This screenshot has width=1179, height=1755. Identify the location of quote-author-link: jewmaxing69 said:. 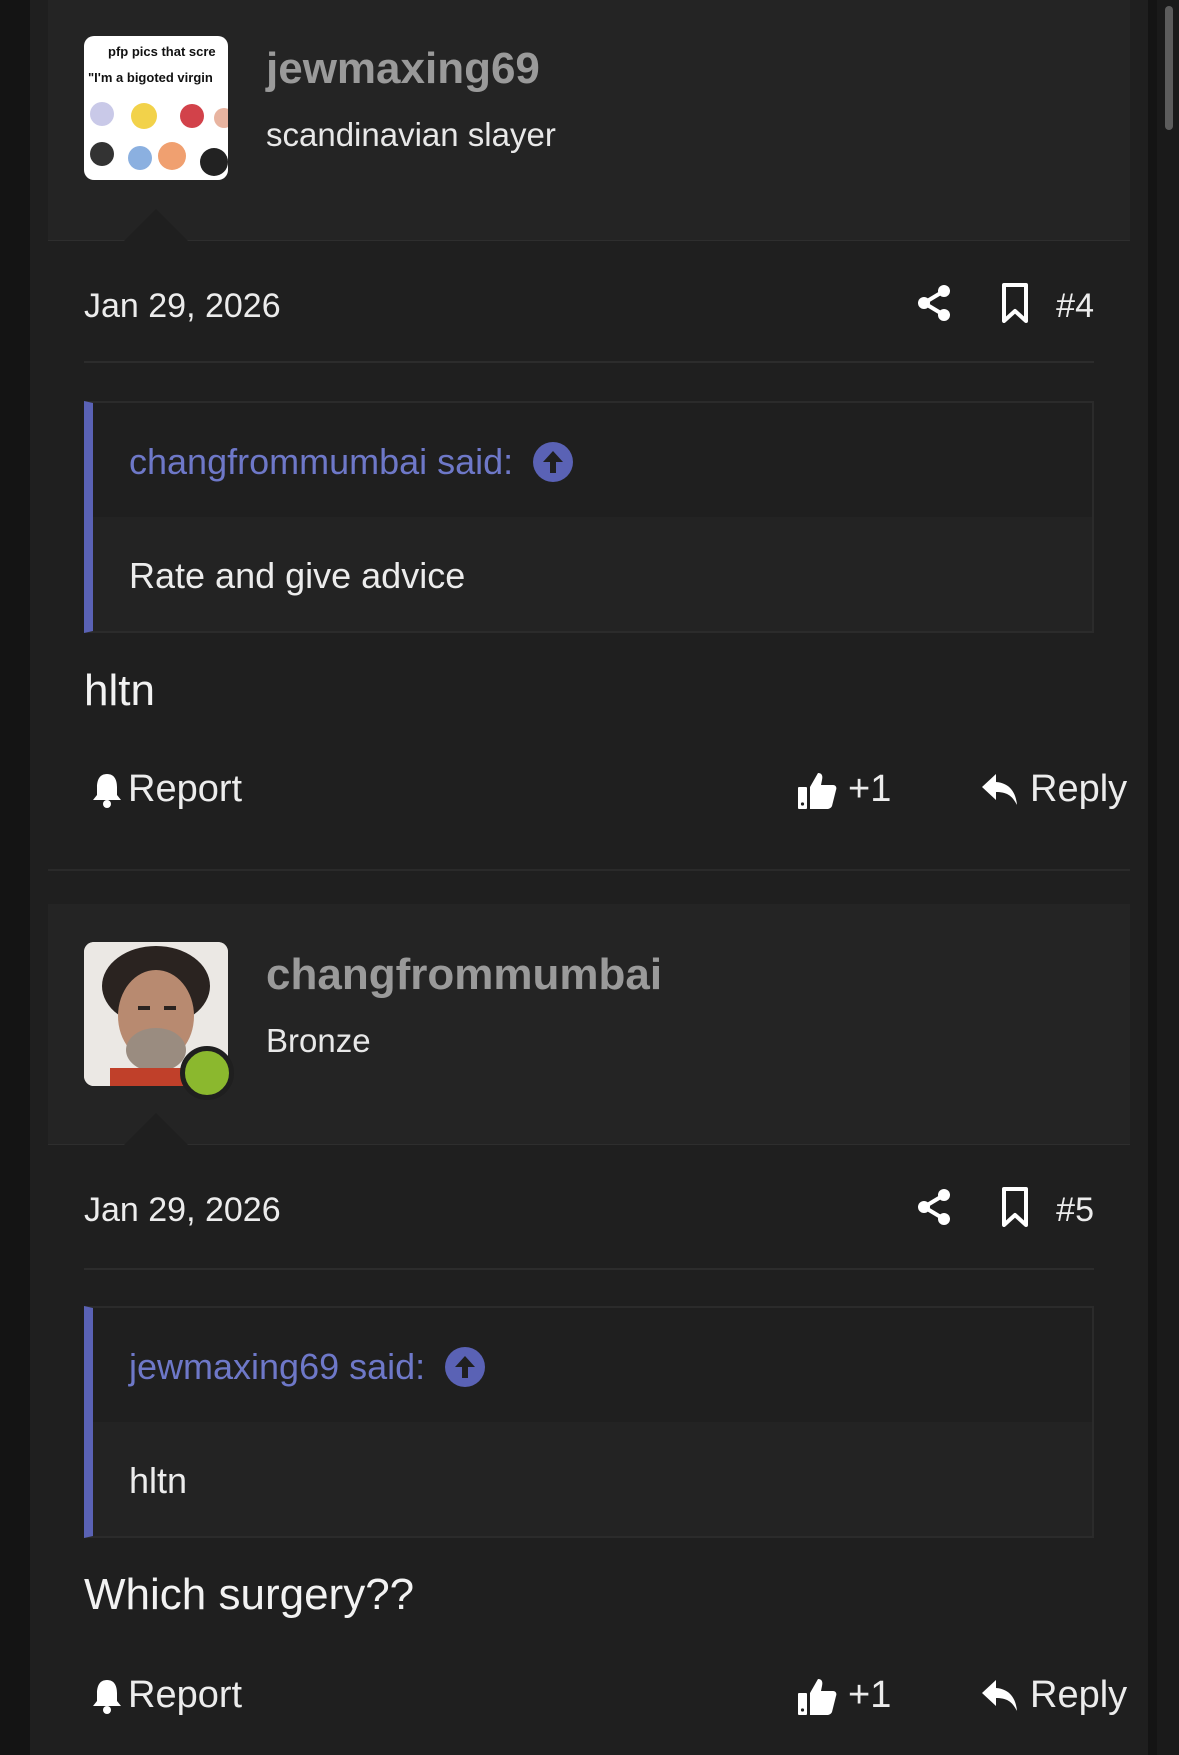
(307, 1367).